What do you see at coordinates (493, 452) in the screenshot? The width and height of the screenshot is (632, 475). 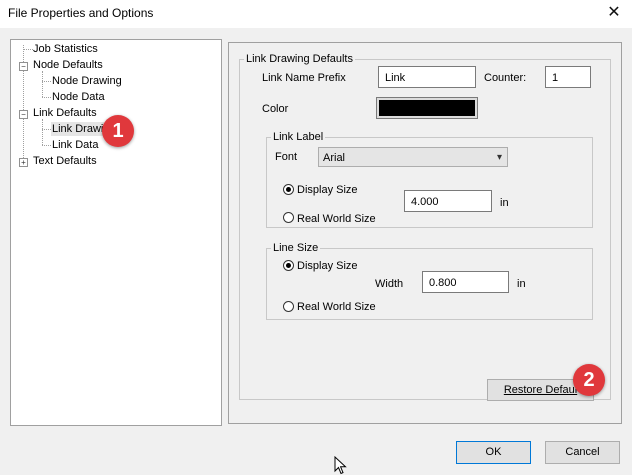 I see `ok-button: OK` at bounding box center [493, 452].